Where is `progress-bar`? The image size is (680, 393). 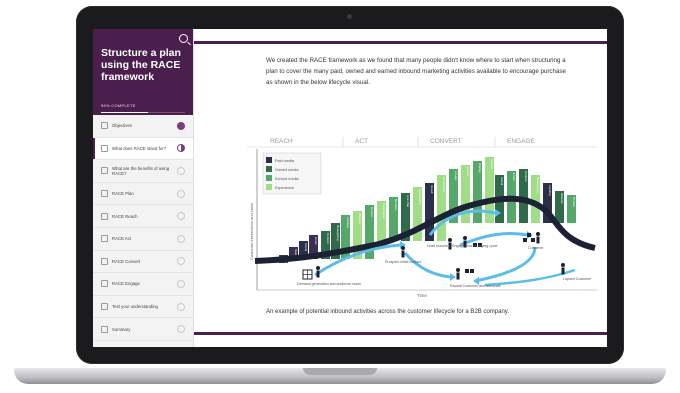
progress-bar is located at coordinates (143, 112).